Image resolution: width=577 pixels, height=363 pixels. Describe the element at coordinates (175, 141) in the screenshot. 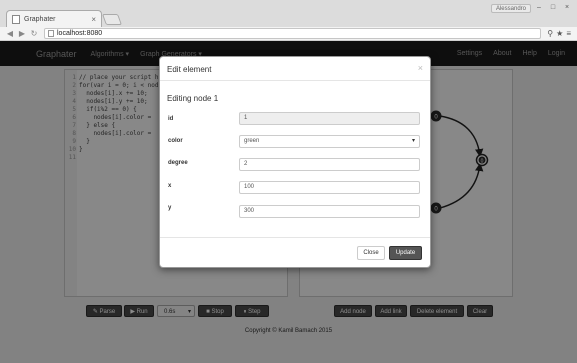

I see `color-label: color` at that location.